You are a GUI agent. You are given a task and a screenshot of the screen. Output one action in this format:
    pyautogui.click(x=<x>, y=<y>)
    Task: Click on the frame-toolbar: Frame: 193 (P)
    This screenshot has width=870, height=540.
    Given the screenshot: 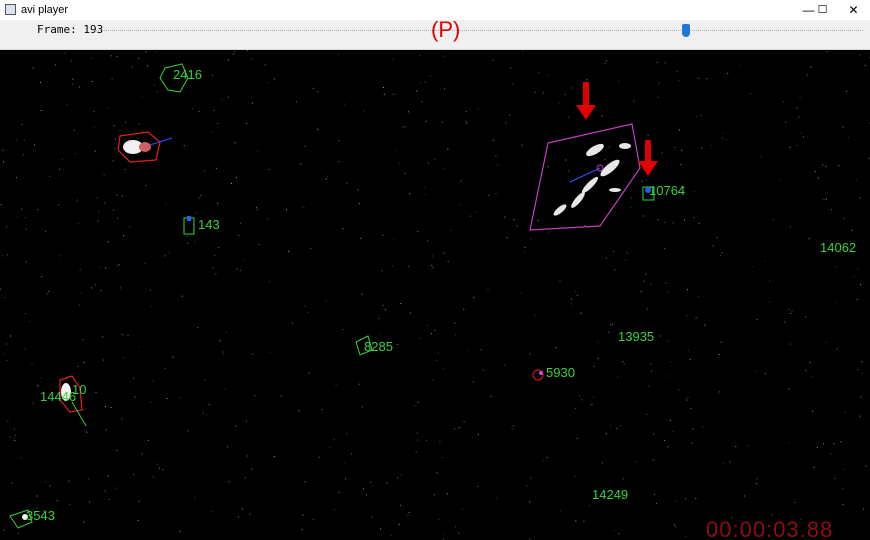 What is the action you would take?
    pyautogui.click(x=435, y=33)
    